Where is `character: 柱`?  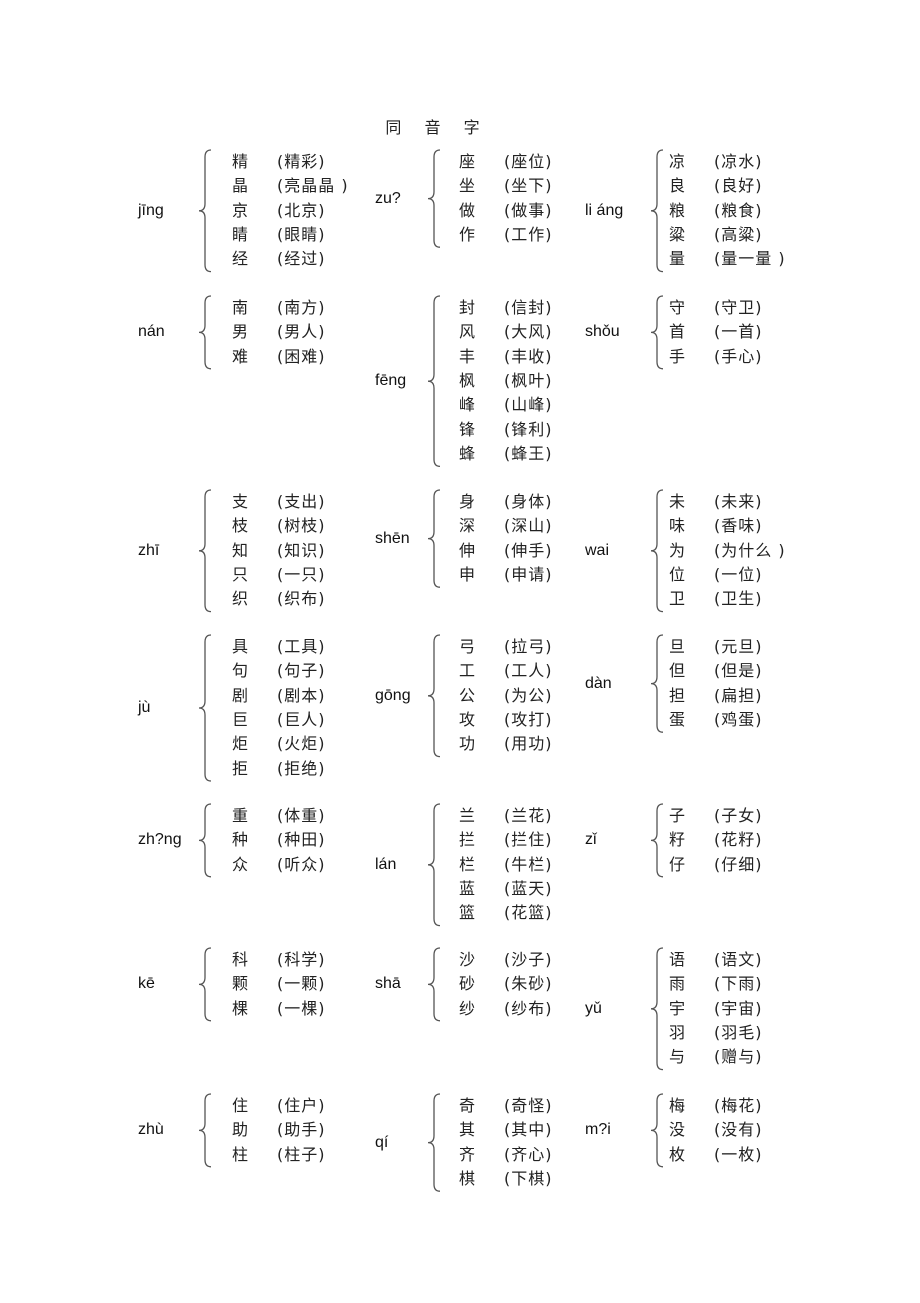
character: 柱 is located at coordinates (240, 1154).